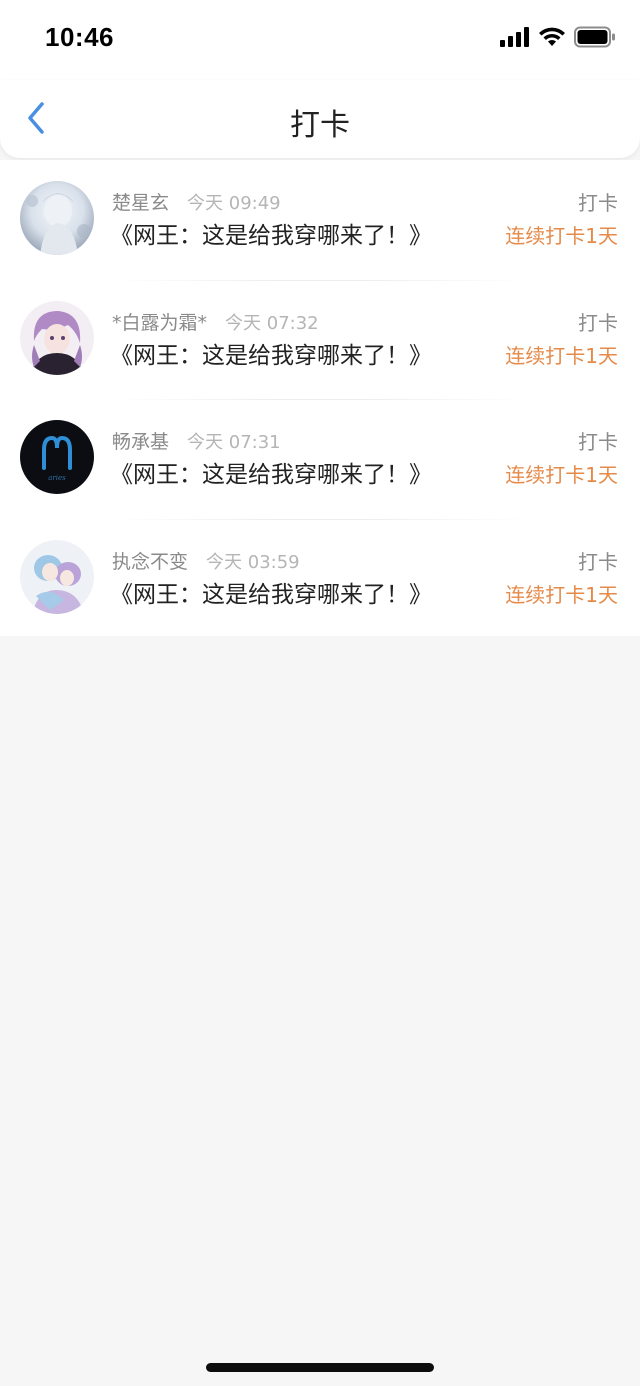  Describe the element at coordinates (234, 203) in the screenshot. I see `post-time: 今天 09:49` at that location.